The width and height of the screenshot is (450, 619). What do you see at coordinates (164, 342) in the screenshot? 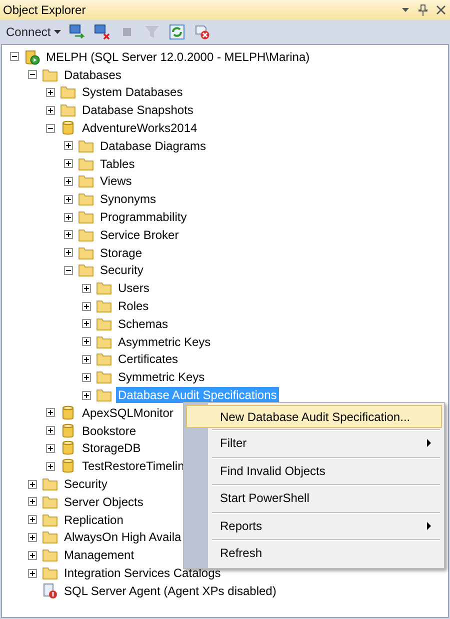
I see `tree-item: Asymmetric Keys` at bounding box center [164, 342].